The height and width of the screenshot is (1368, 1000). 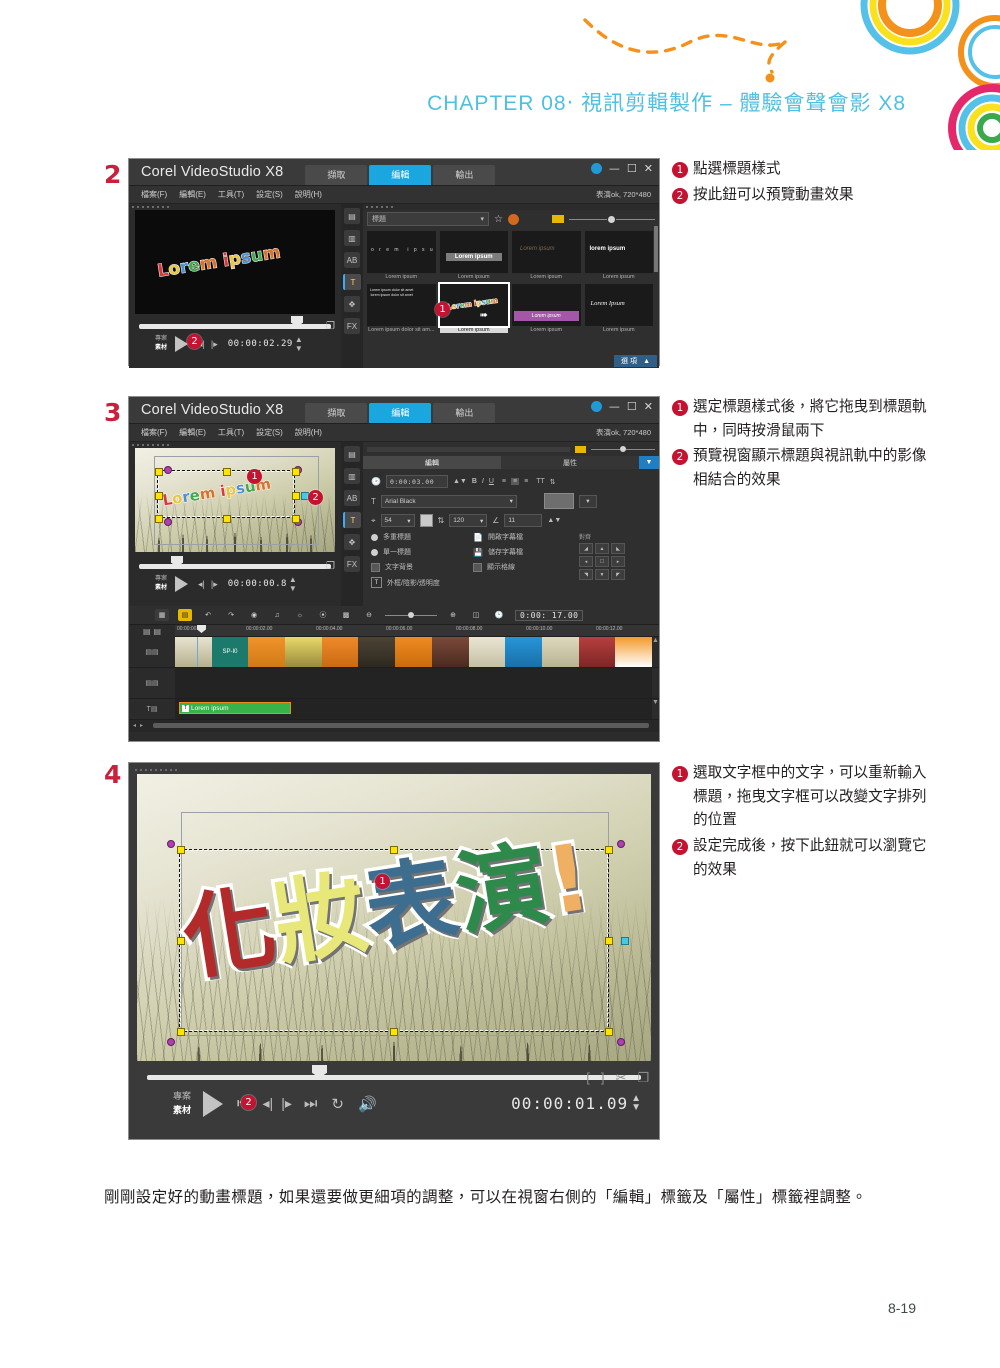 I want to click on timecode-display: 00:00:01.09, so click(x=569, y=1103).